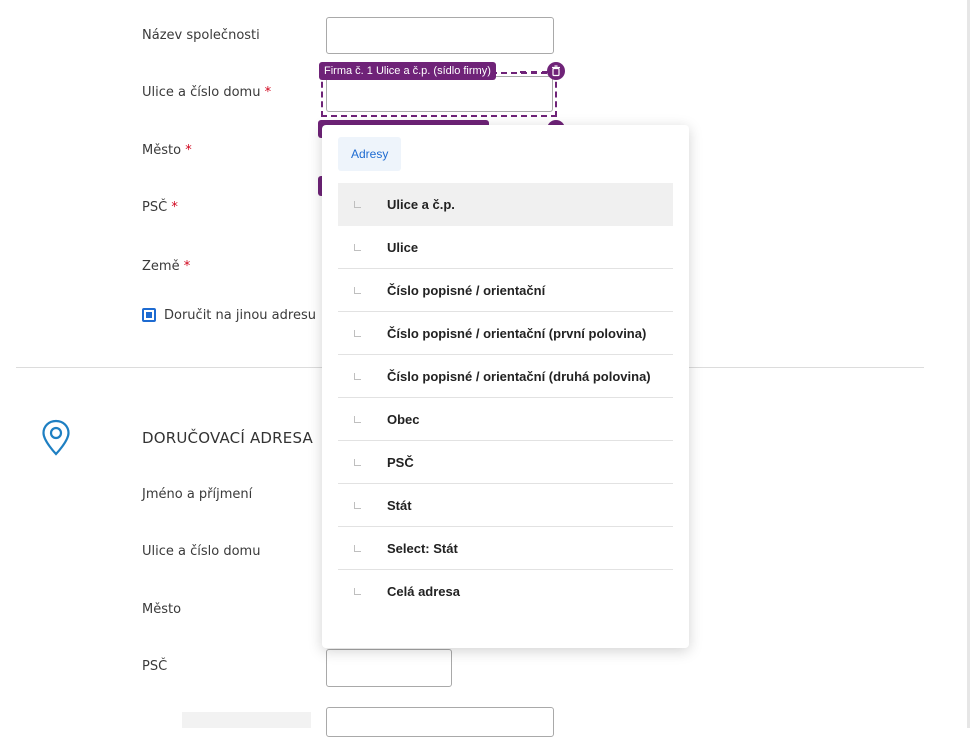  Describe the element at coordinates (505, 548) in the screenshot. I see `dropdown-item: Select: Stát` at that location.